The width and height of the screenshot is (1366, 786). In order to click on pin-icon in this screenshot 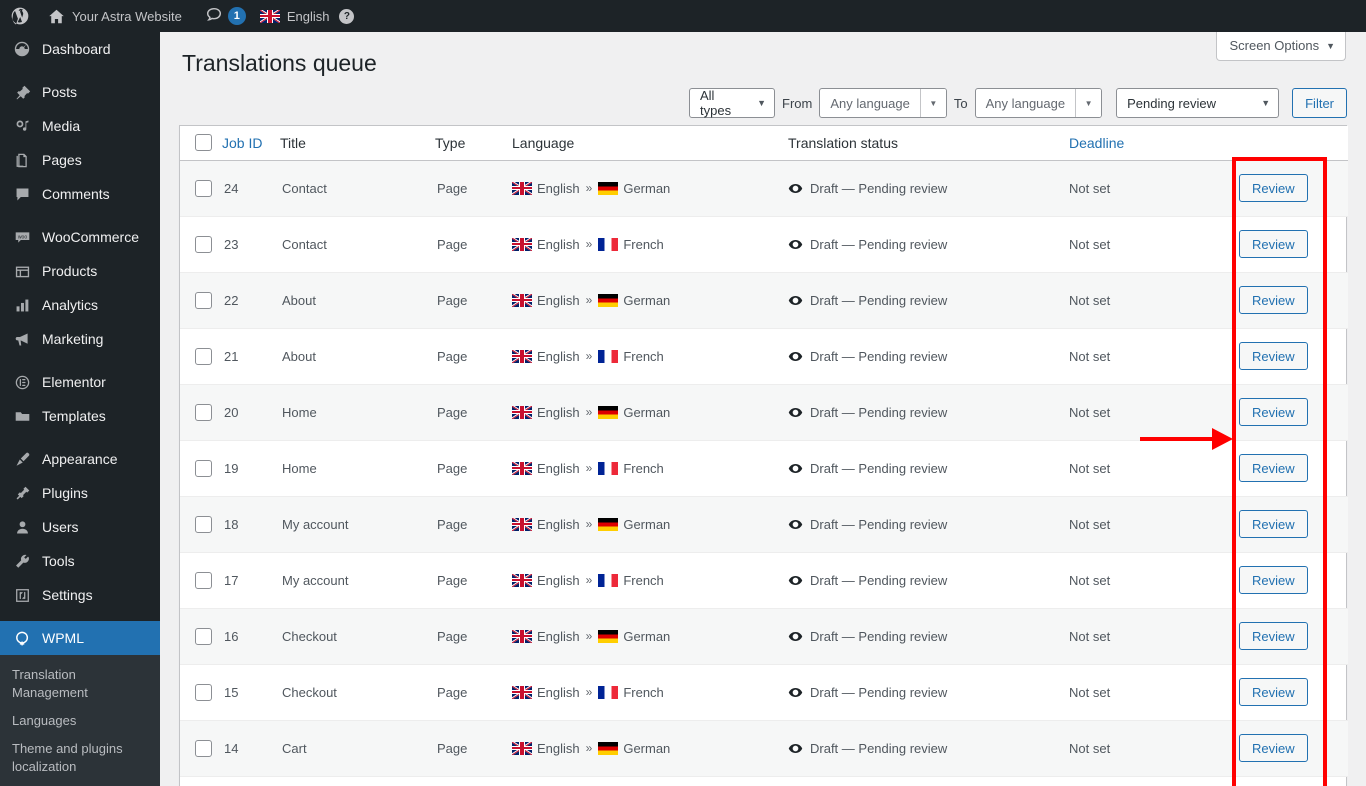, I will do `click(22, 92)`.